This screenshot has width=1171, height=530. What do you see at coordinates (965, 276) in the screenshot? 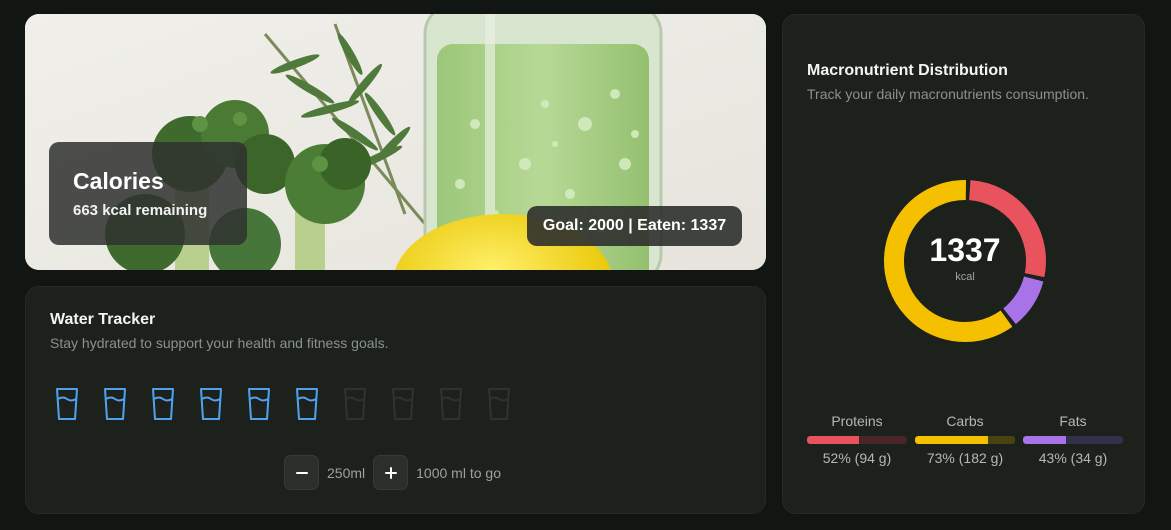
I see `calories-unit: kcal` at bounding box center [965, 276].